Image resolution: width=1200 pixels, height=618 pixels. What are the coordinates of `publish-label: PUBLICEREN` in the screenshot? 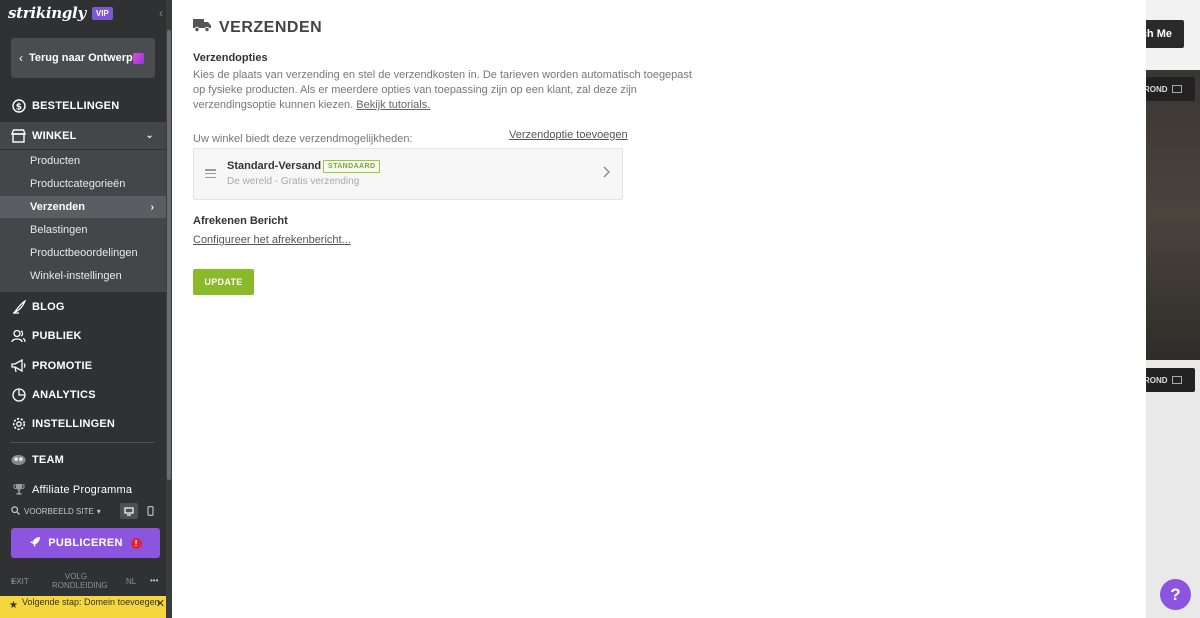 It's located at (85, 543).